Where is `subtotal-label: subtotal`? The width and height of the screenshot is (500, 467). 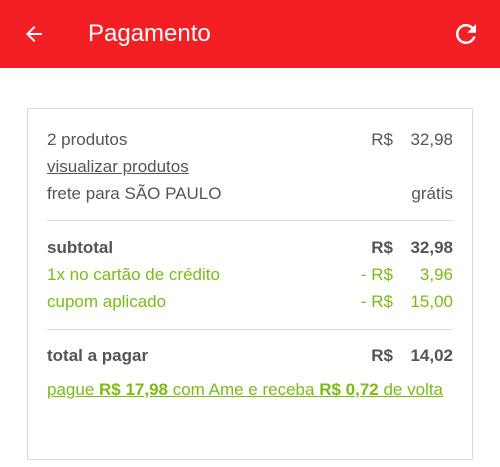 subtotal-label: subtotal is located at coordinates (80, 247).